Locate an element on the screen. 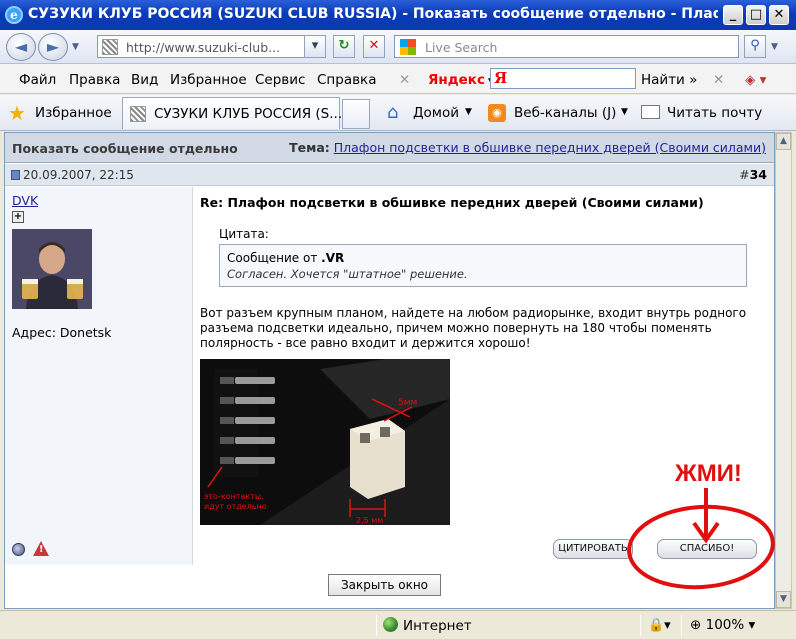 The width and height of the screenshot is (796, 639). online-status-icon is located at coordinates (18, 549).